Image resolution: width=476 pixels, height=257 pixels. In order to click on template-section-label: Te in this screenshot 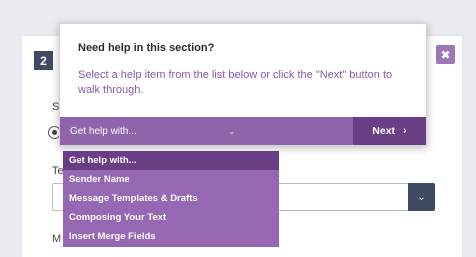, I will do `click(58, 171)`.